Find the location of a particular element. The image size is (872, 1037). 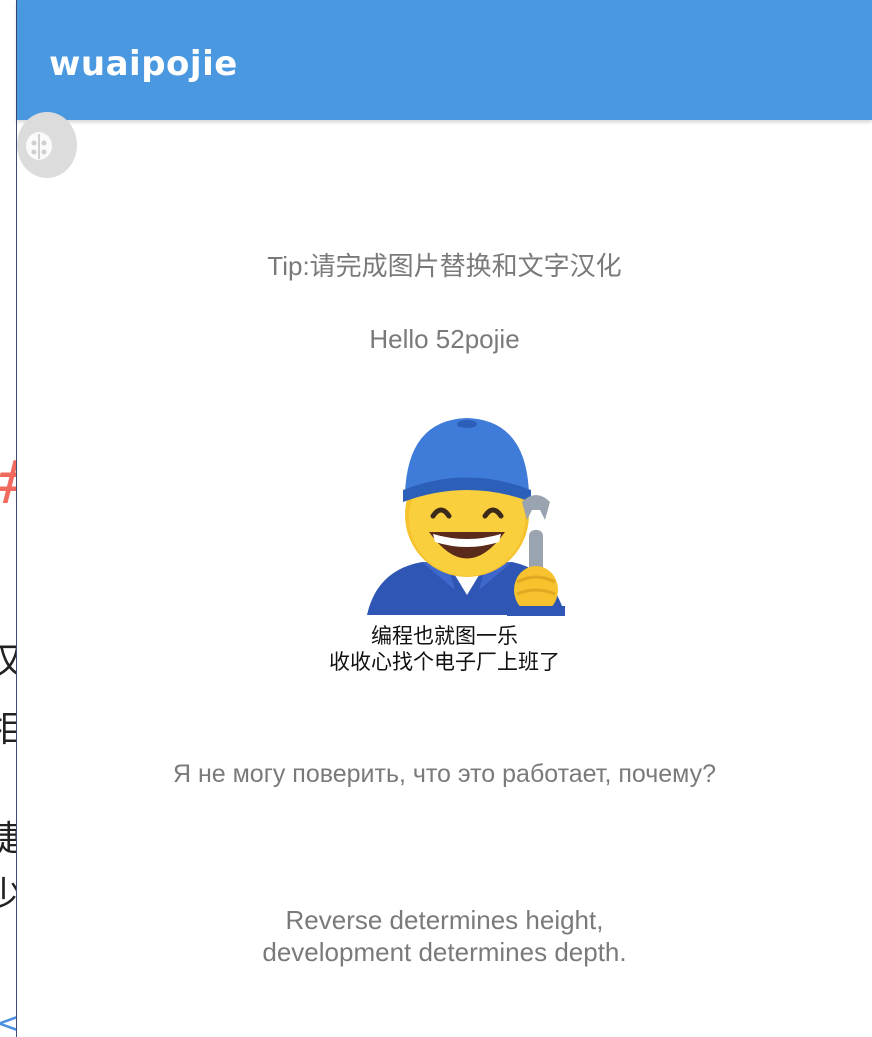

tip-text: Tip:请完成图片替换和文字汉化 is located at coordinates (444, 266).